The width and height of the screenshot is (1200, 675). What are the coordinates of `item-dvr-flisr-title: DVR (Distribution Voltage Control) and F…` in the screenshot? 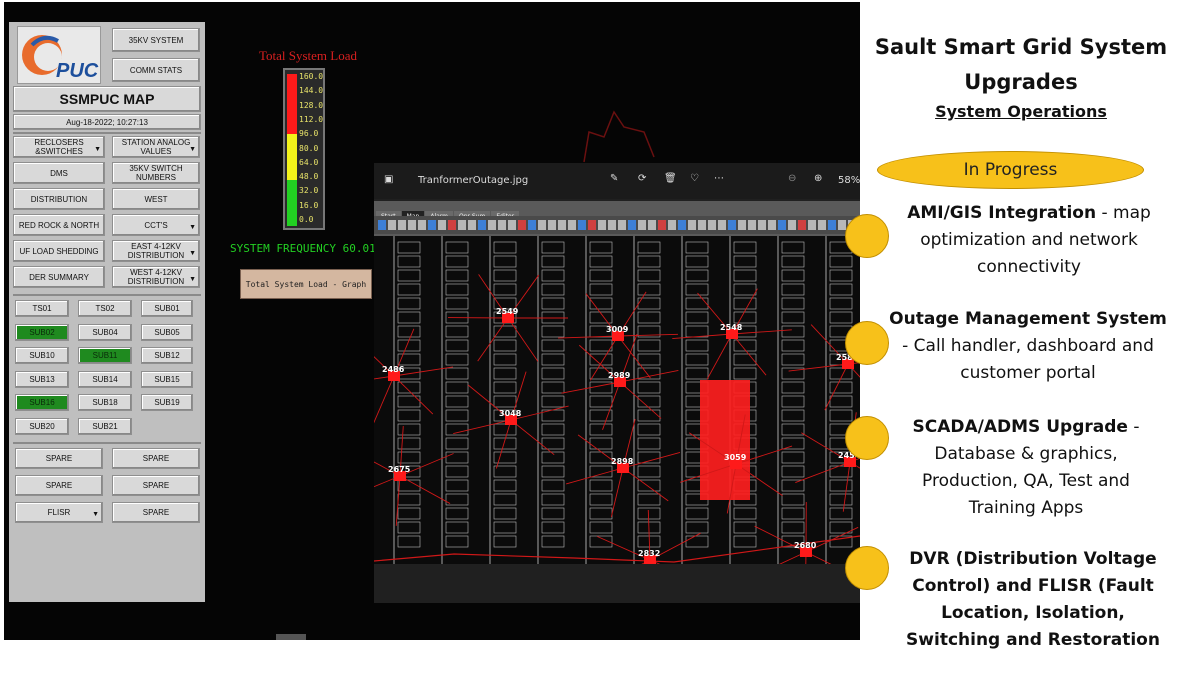 It's located at (1033, 599).